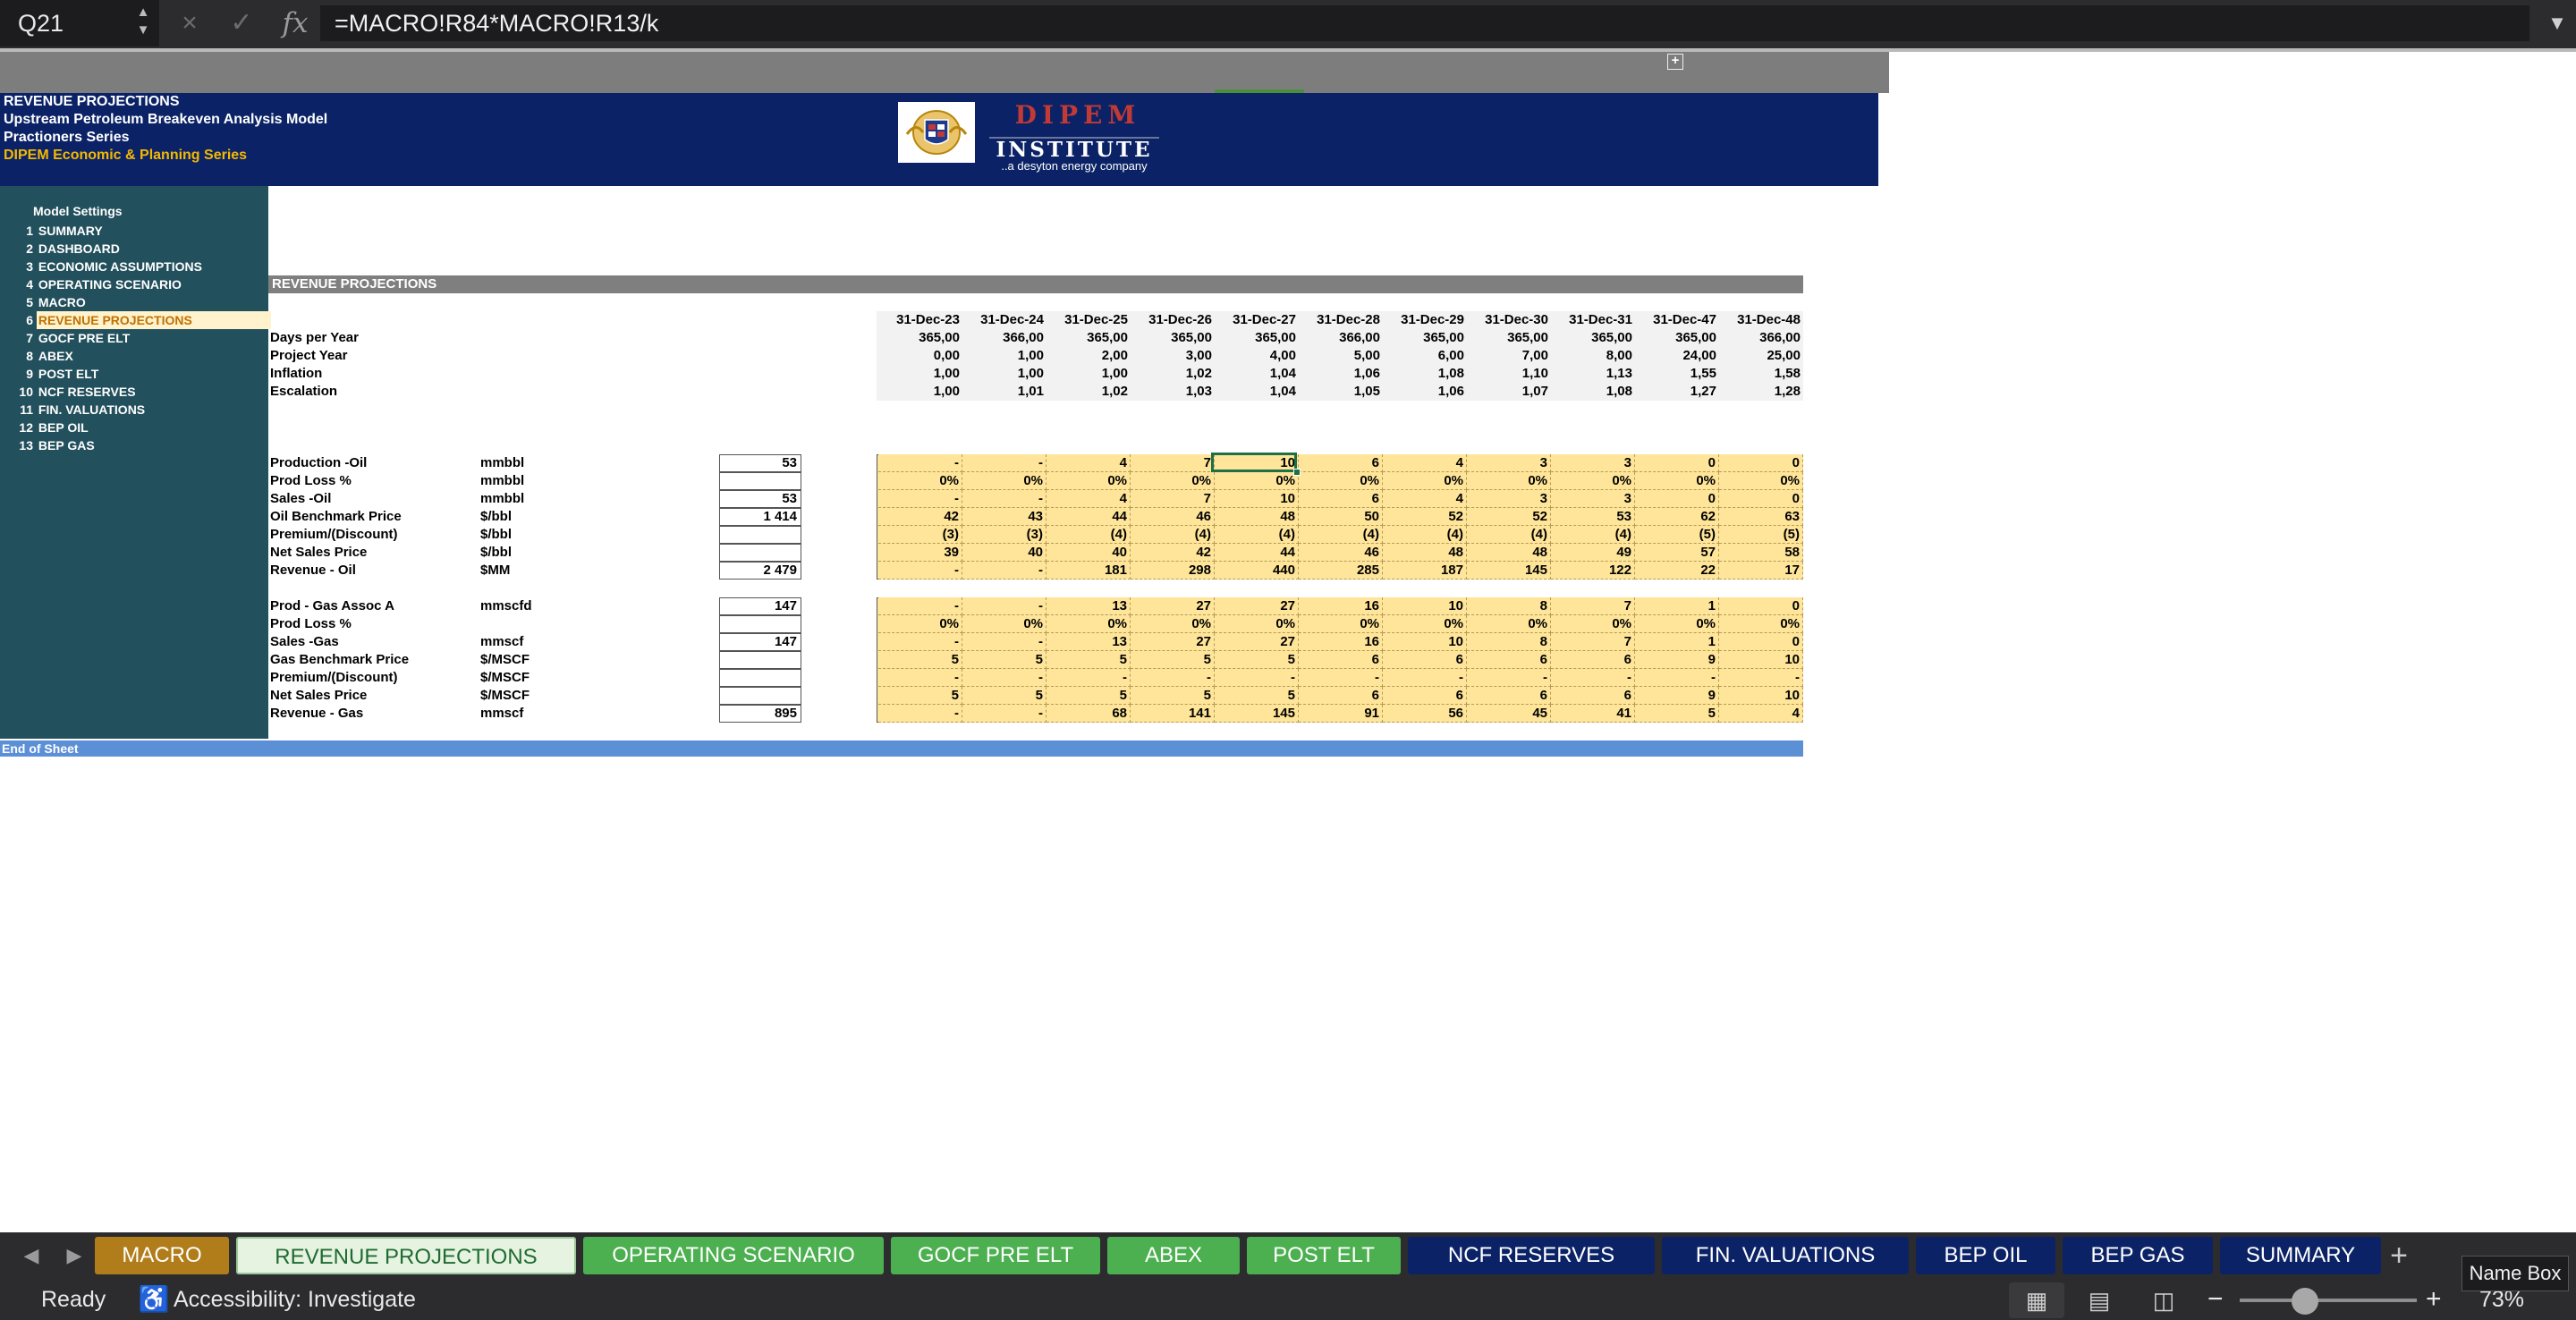 This screenshot has width=2576, height=1320. What do you see at coordinates (1593, 571) in the screenshot?
I see `revenue-cell: 122` at bounding box center [1593, 571].